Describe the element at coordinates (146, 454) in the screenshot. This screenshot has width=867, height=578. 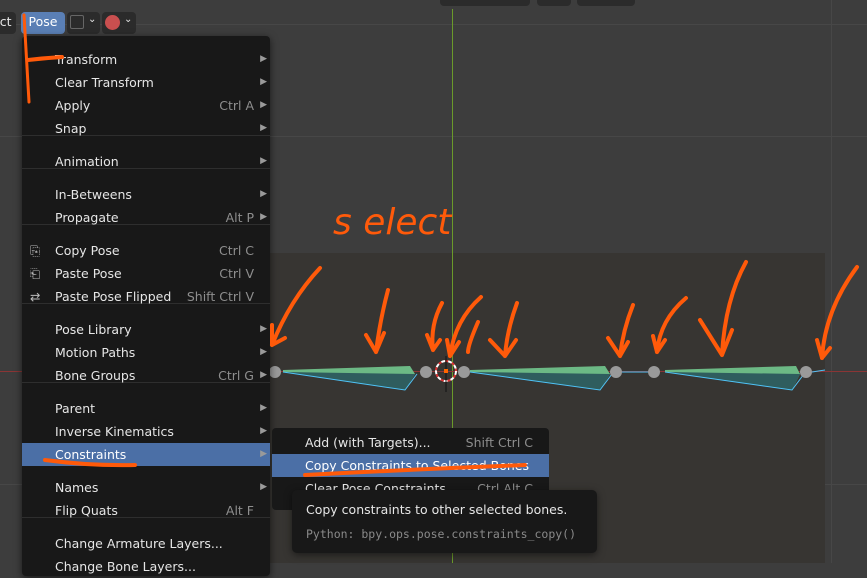
I see `menu-item-constraints: Constraints ▶` at that location.